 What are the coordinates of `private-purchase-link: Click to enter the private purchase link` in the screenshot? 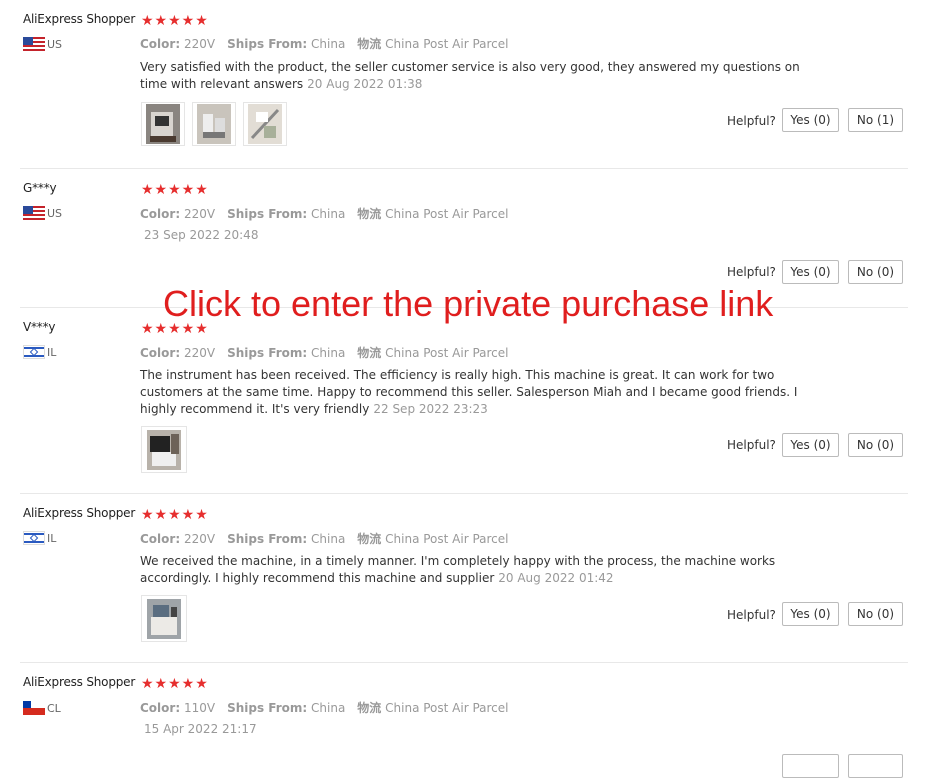 It's located at (468, 304).